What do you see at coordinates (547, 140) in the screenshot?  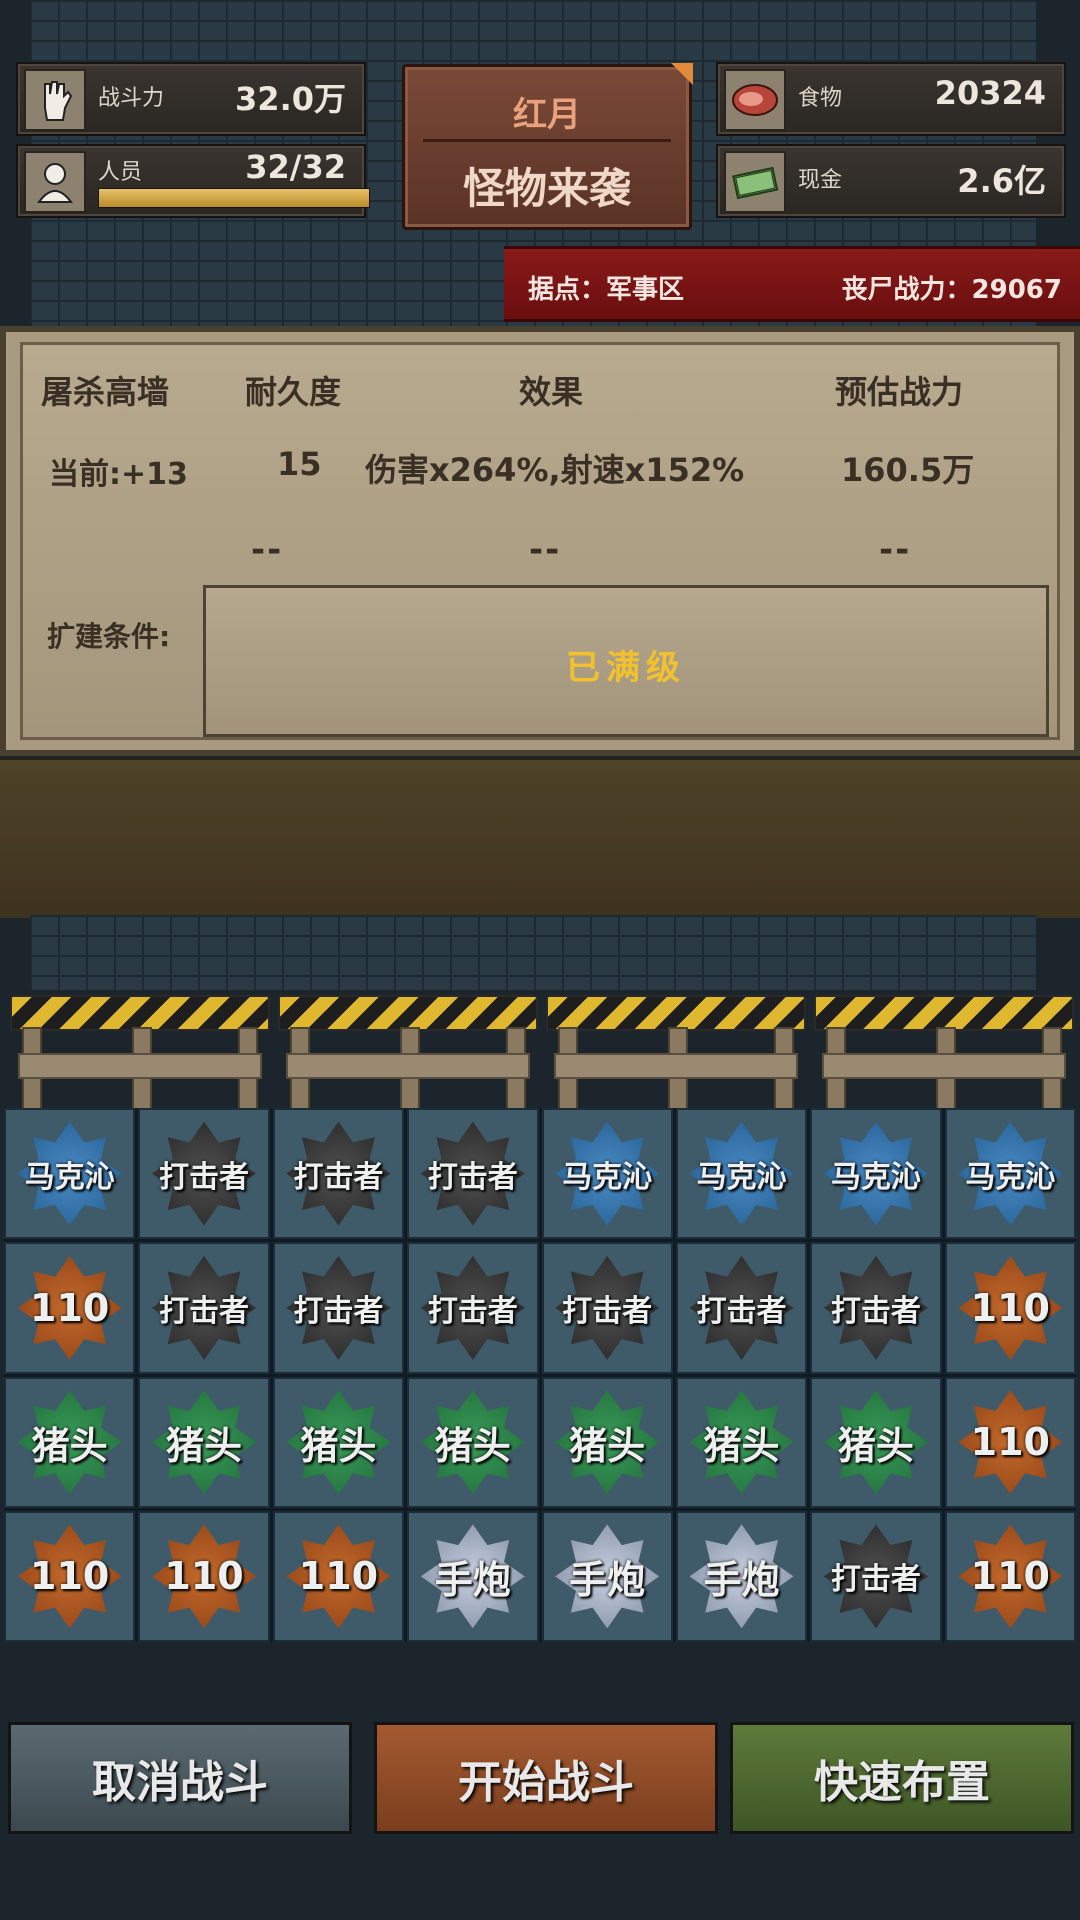 I see `event-divider` at bounding box center [547, 140].